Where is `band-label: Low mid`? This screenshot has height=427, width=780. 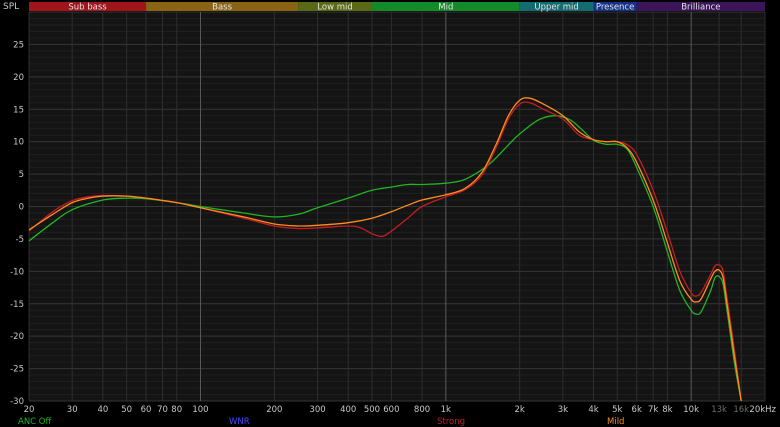
band-label: Low mid is located at coordinates (334, 8).